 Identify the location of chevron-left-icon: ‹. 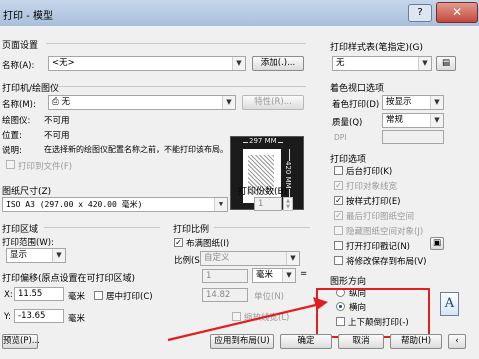
(457, 341).